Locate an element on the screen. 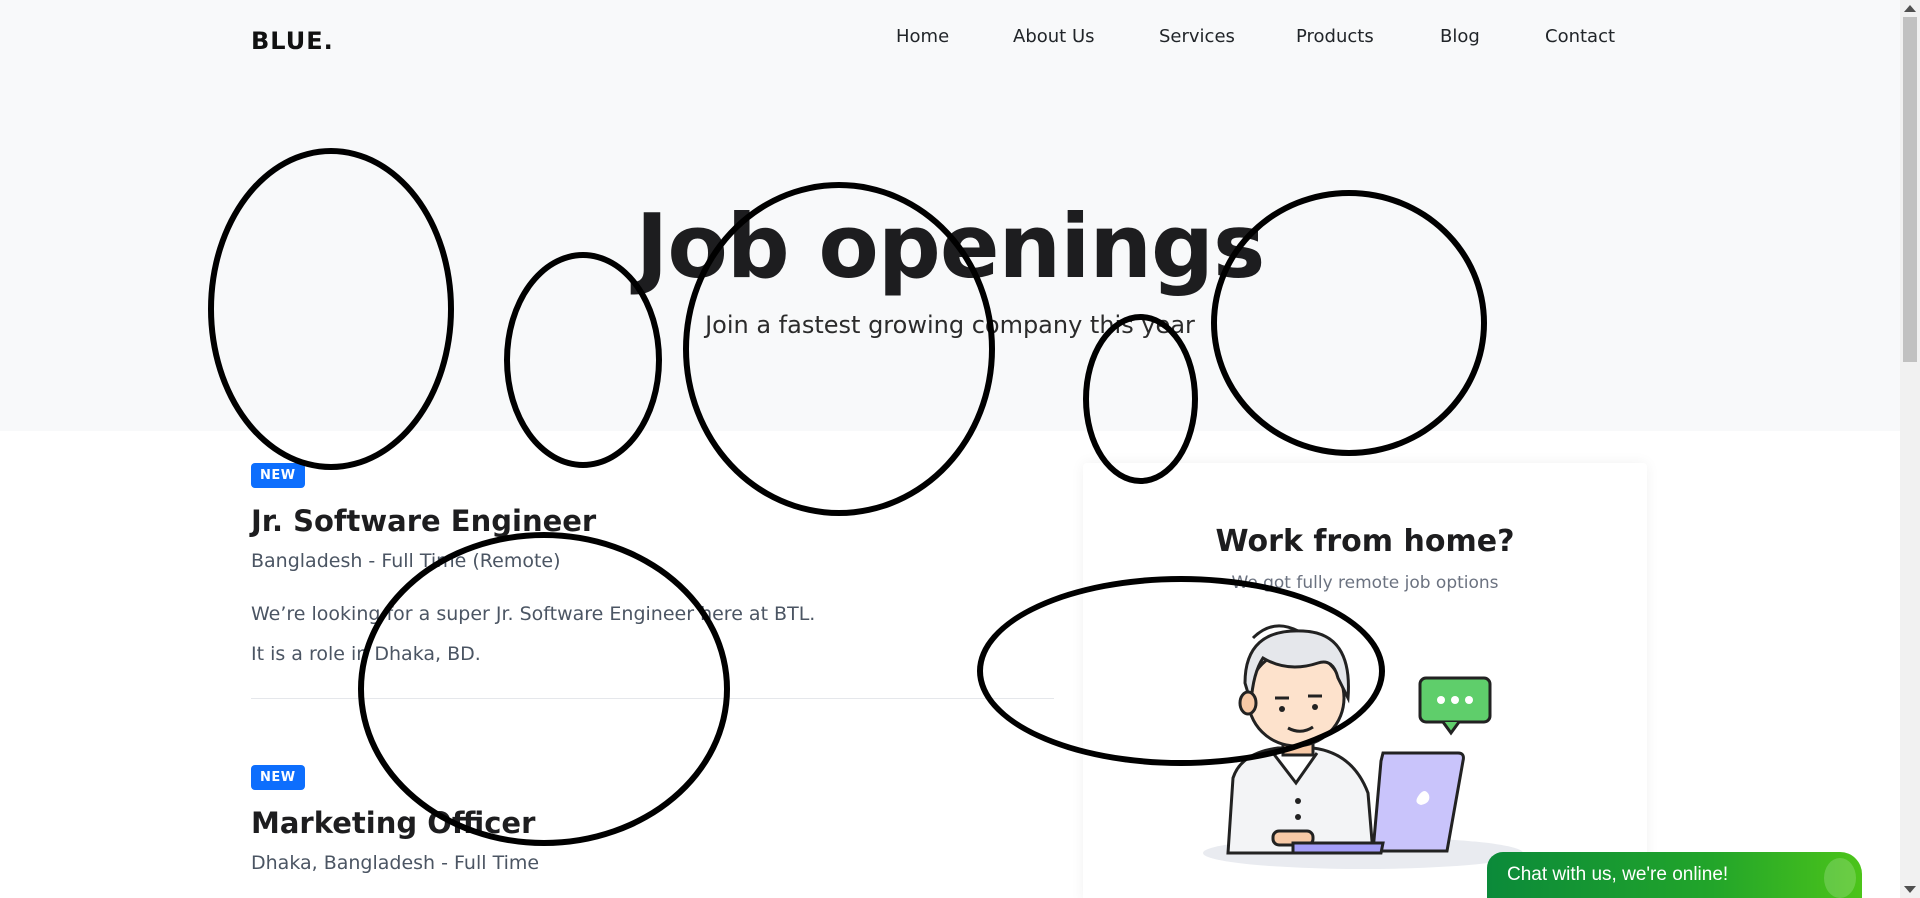  divider is located at coordinates (652, 698).